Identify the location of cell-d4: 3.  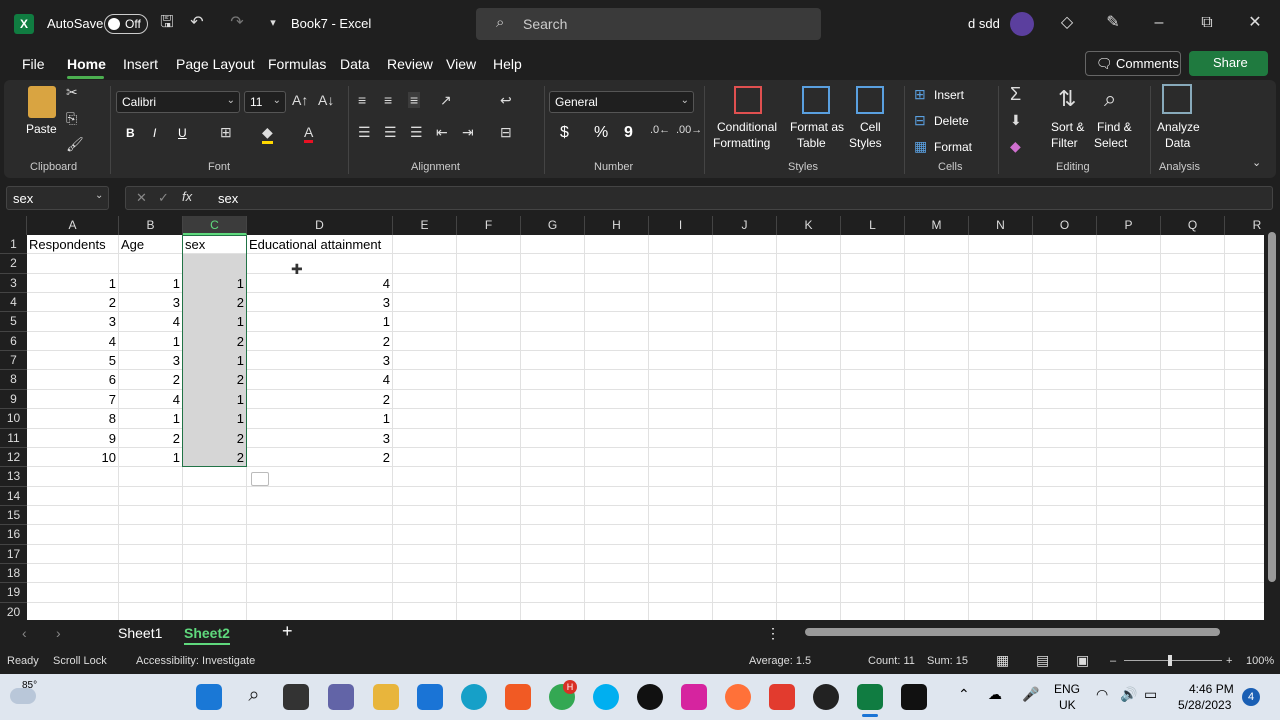
(319, 302).